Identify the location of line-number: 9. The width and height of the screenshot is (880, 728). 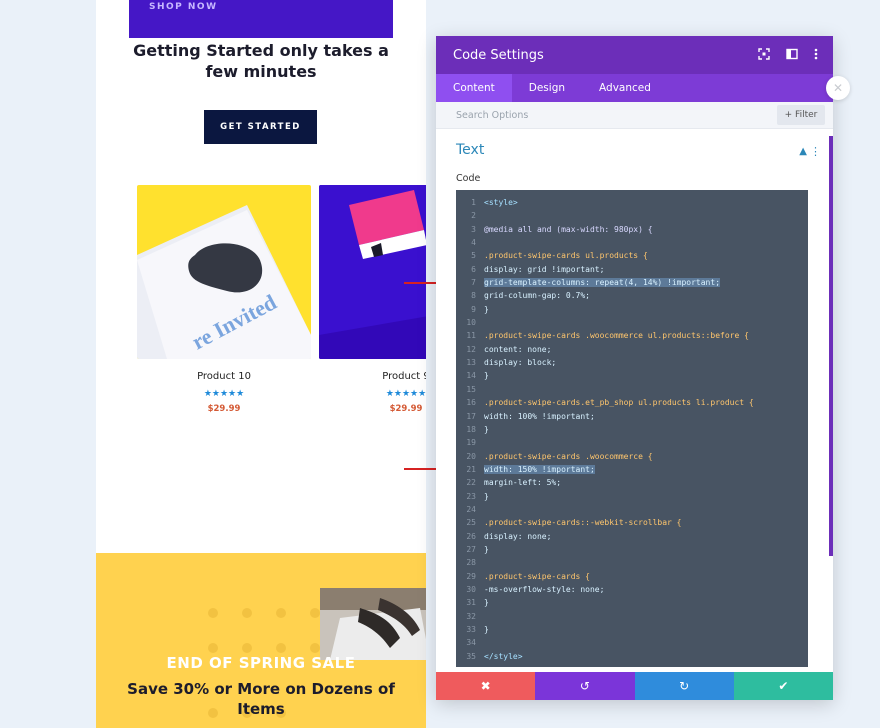
(473, 309).